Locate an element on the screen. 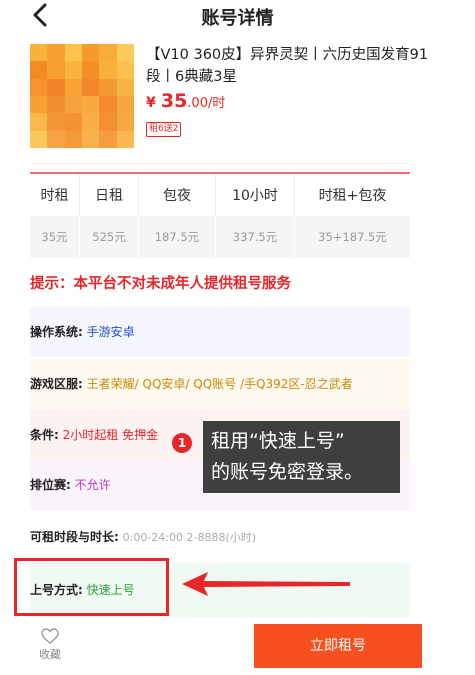 Image resolution: width=475 pixels, height=675 pixels. rate-header-daily: 日租 is located at coordinates (109, 195).